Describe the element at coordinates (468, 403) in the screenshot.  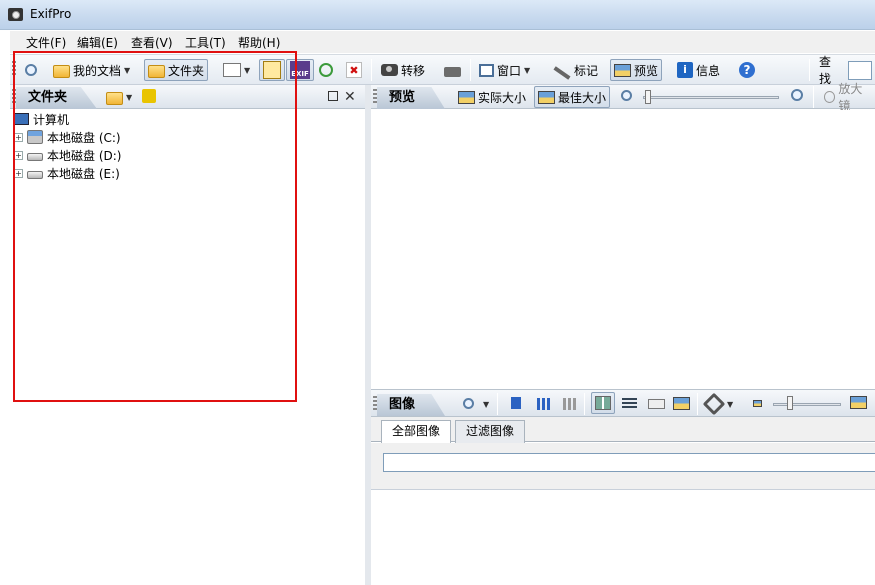
I see `search-icon` at that location.